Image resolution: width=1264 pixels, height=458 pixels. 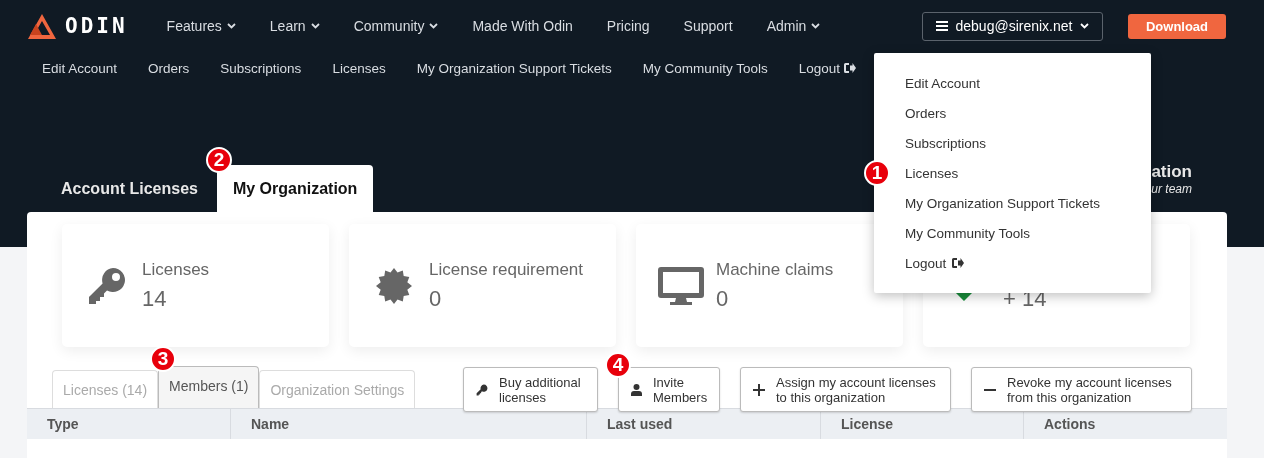 What do you see at coordinates (396, 26) in the screenshot?
I see `nav-link: Community` at bounding box center [396, 26].